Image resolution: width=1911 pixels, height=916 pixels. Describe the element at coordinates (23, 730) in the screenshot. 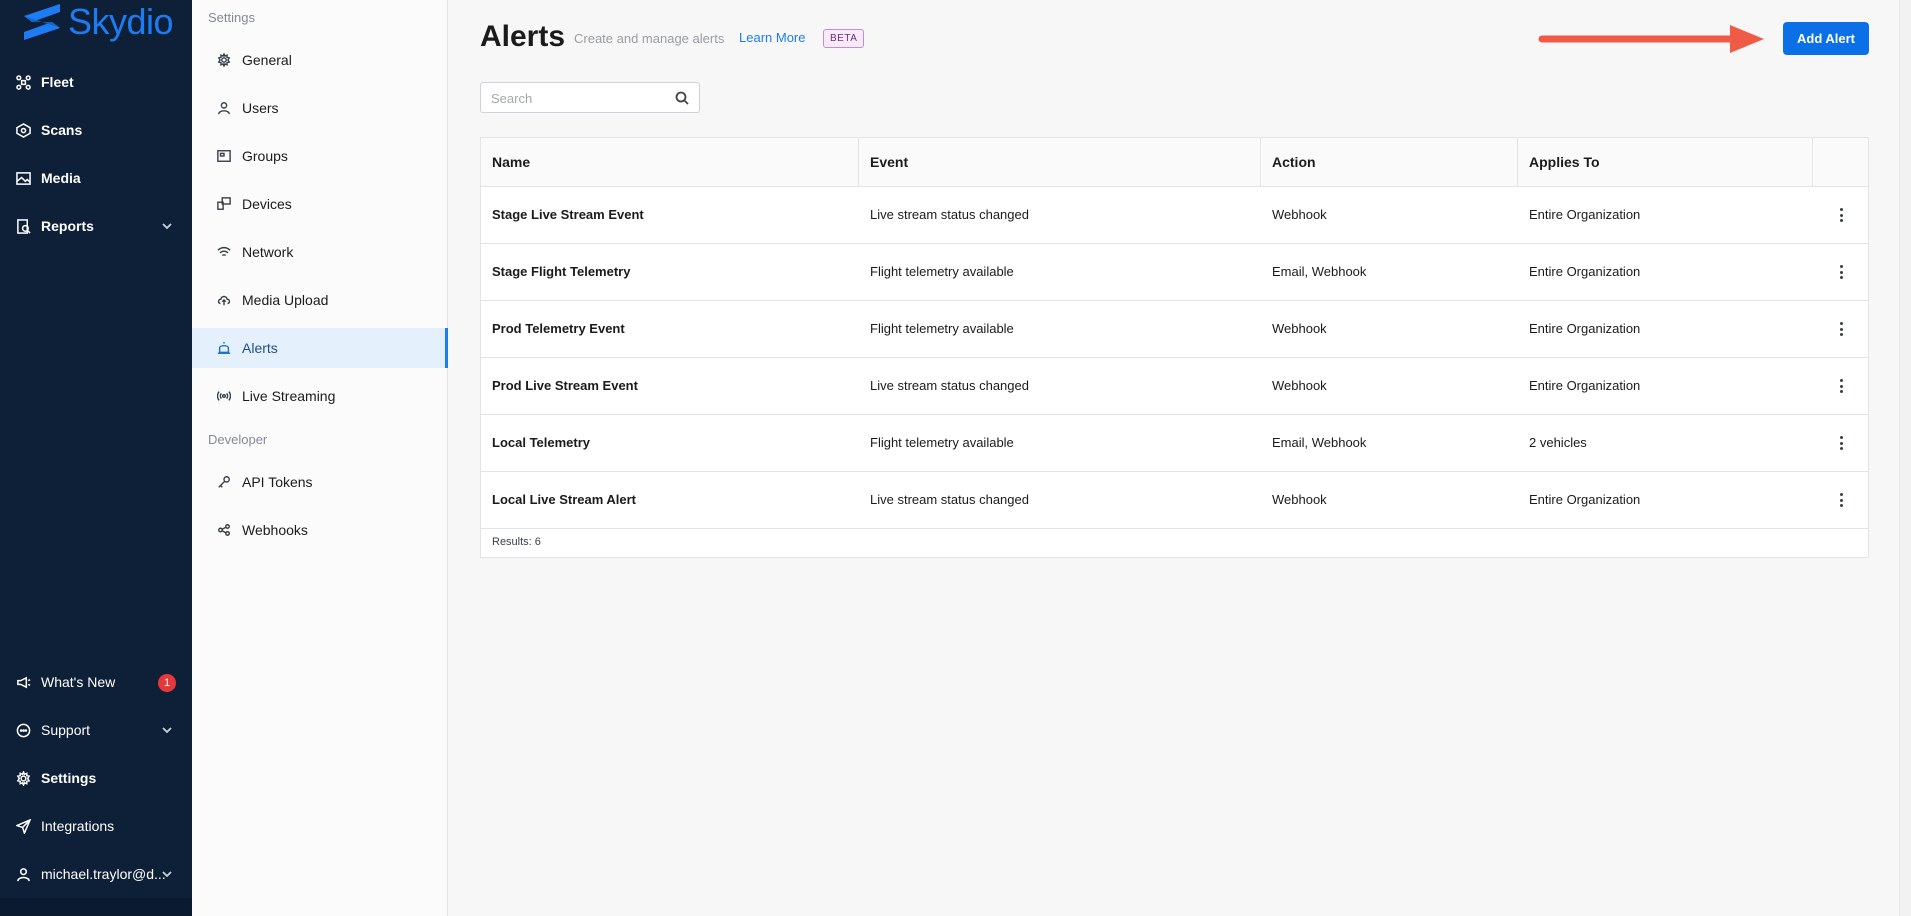

I see `chat-bubble-icon` at that location.